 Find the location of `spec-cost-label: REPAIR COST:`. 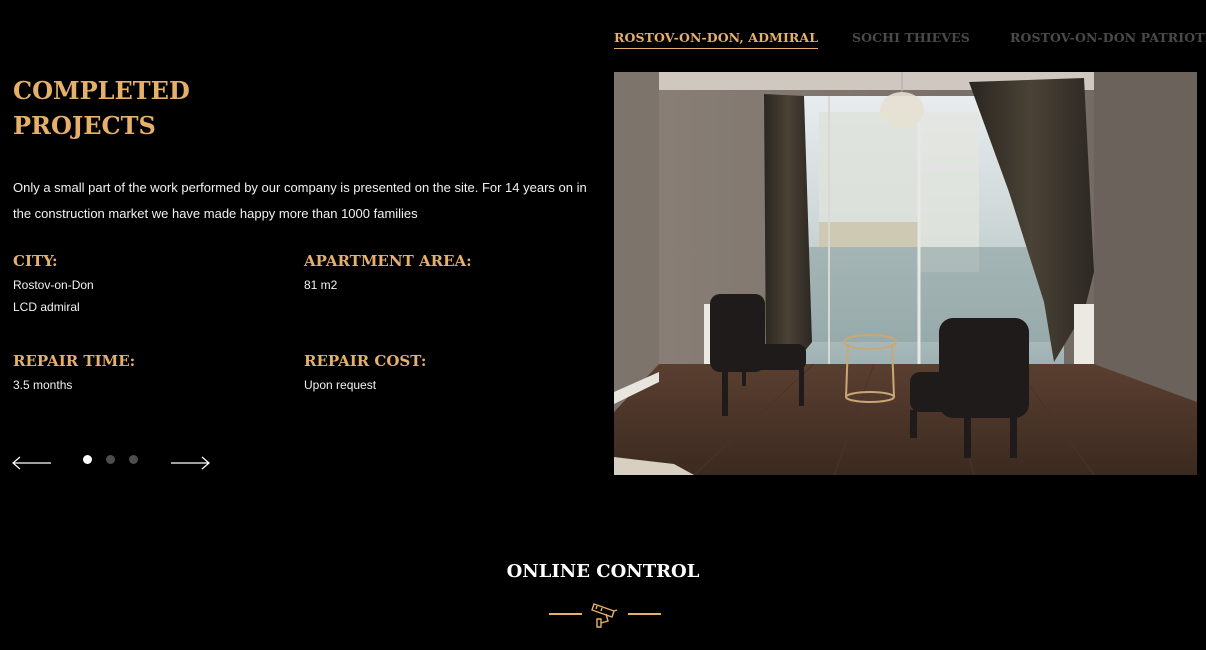

spec-cost-label: REPAIR COST: is located at coordinates (365, 361).